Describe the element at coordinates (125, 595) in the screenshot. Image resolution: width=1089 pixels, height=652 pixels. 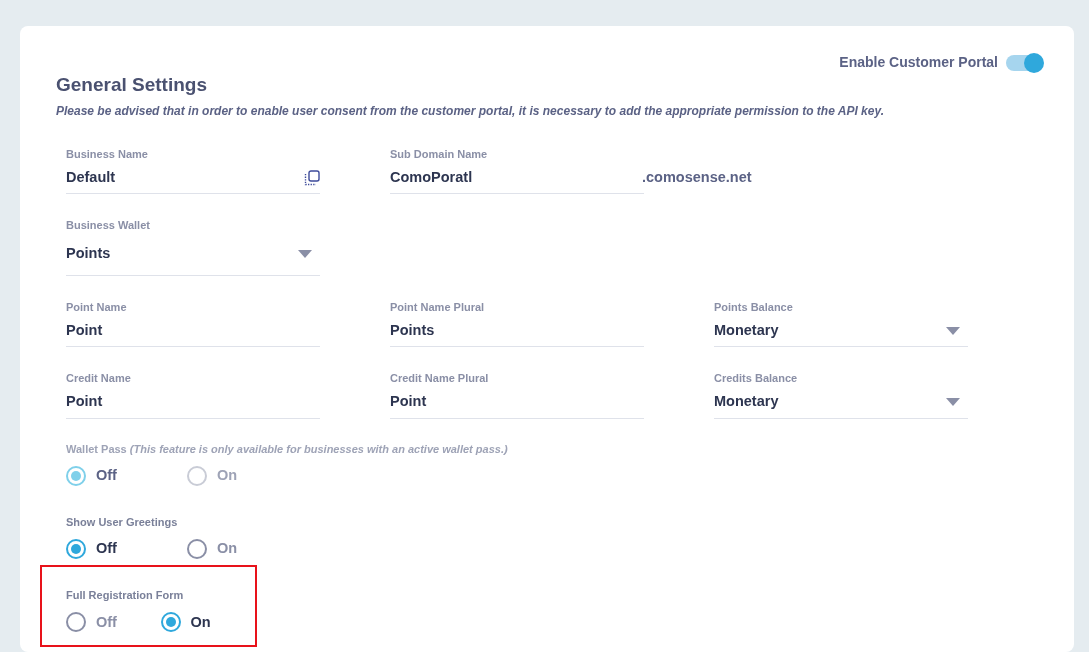
I see `radio-group-label: Full Registration Form` at that location.